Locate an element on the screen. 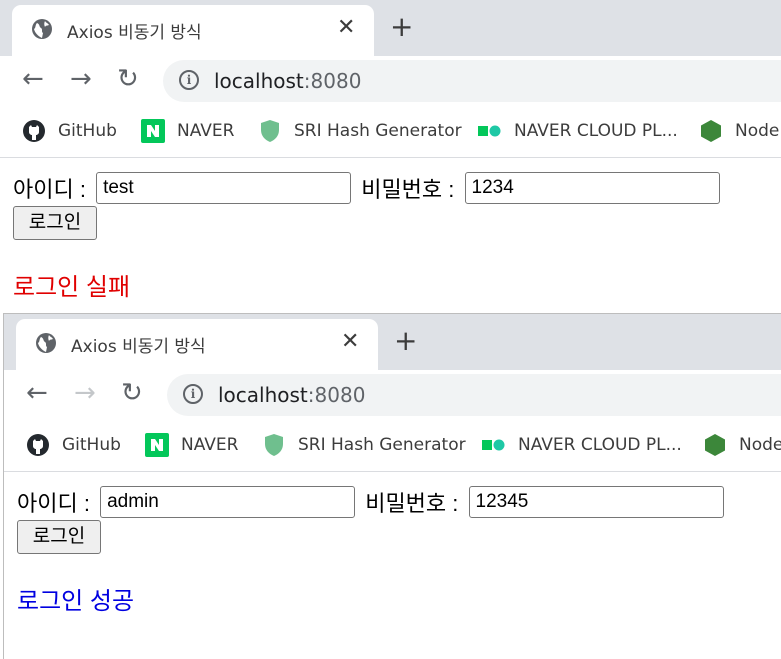 Image resolution: width=781 pixels, height=659 pixels. id-input: test is located at coordinates (224, 188).